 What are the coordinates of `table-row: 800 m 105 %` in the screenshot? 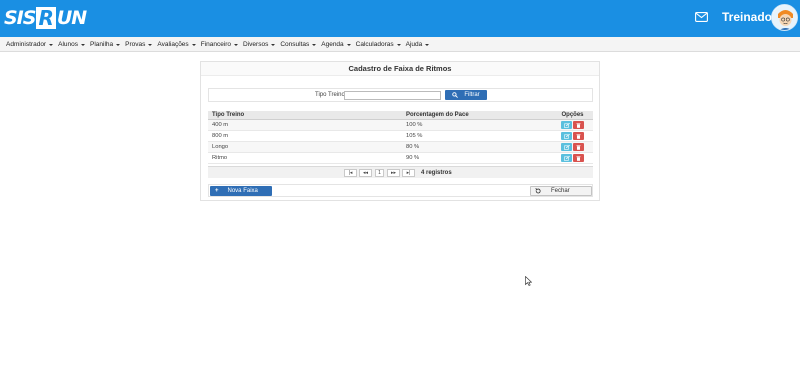 It's located at (400, 136).